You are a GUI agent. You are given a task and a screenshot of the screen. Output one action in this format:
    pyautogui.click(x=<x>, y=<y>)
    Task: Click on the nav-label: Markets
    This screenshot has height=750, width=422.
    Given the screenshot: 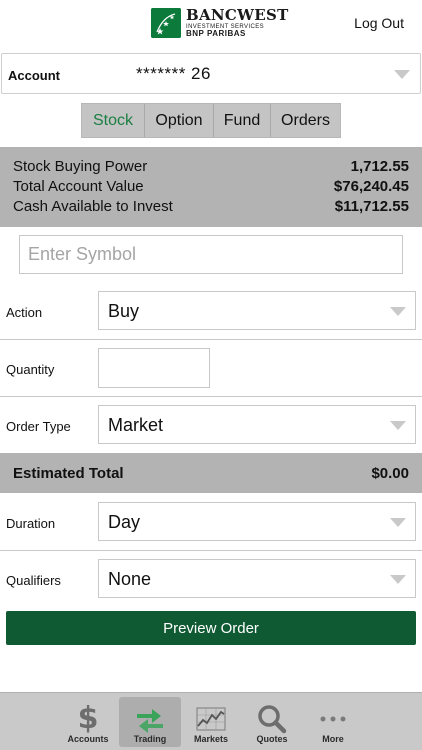 What is the action you would take?
    pyautogui.click(x=211, y=739)
    